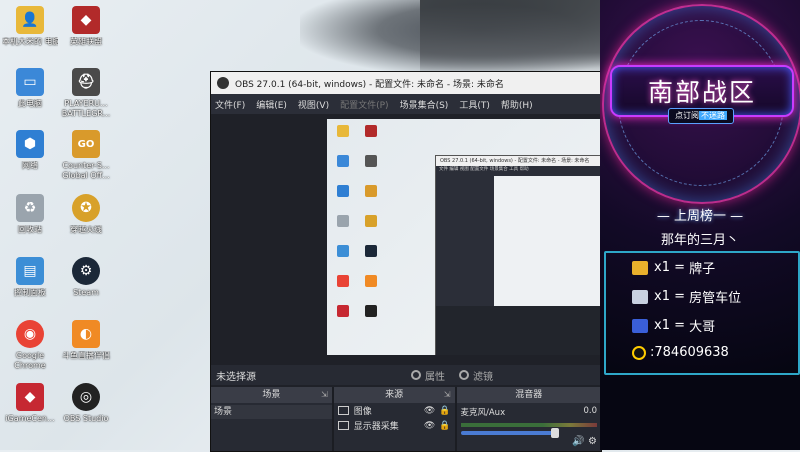 The width and height of the screenshot is (800, 452). Describe the element at coordinates (343, 425) in the screenshot. I see `monitor-source-icon` at that location.